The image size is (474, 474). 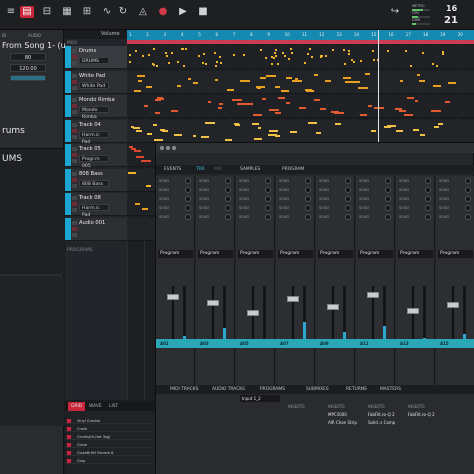 What do you see at coordinates (200, 169) in the screenshot?
I see `tab-trk: TRK` at bounding box center [200, 169].